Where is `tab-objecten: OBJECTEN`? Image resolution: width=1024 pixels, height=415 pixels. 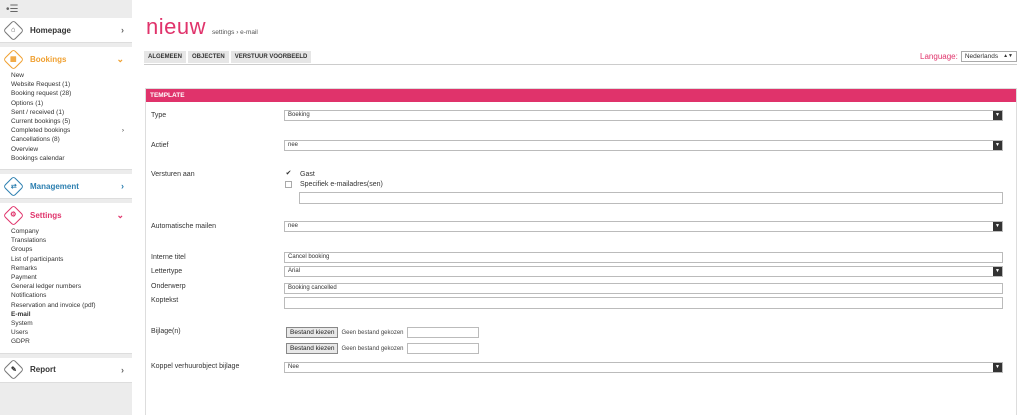
tab-objecten: OBJECTEN is located at coordinates (208, 57).